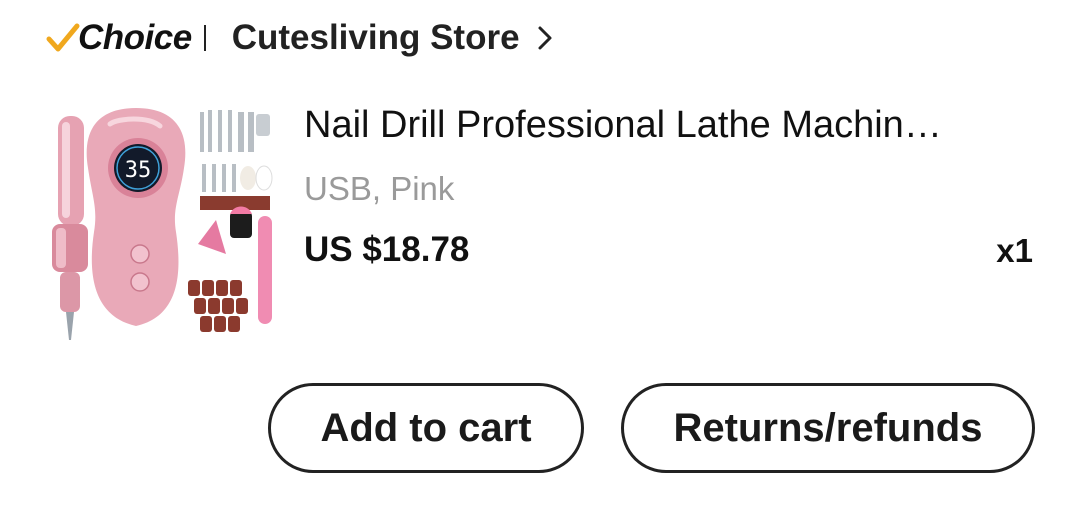  What do you see at coordinates (387, 249) in the screenshot?
I see `product-price: US $18.78` at bounding box center [387, 249].